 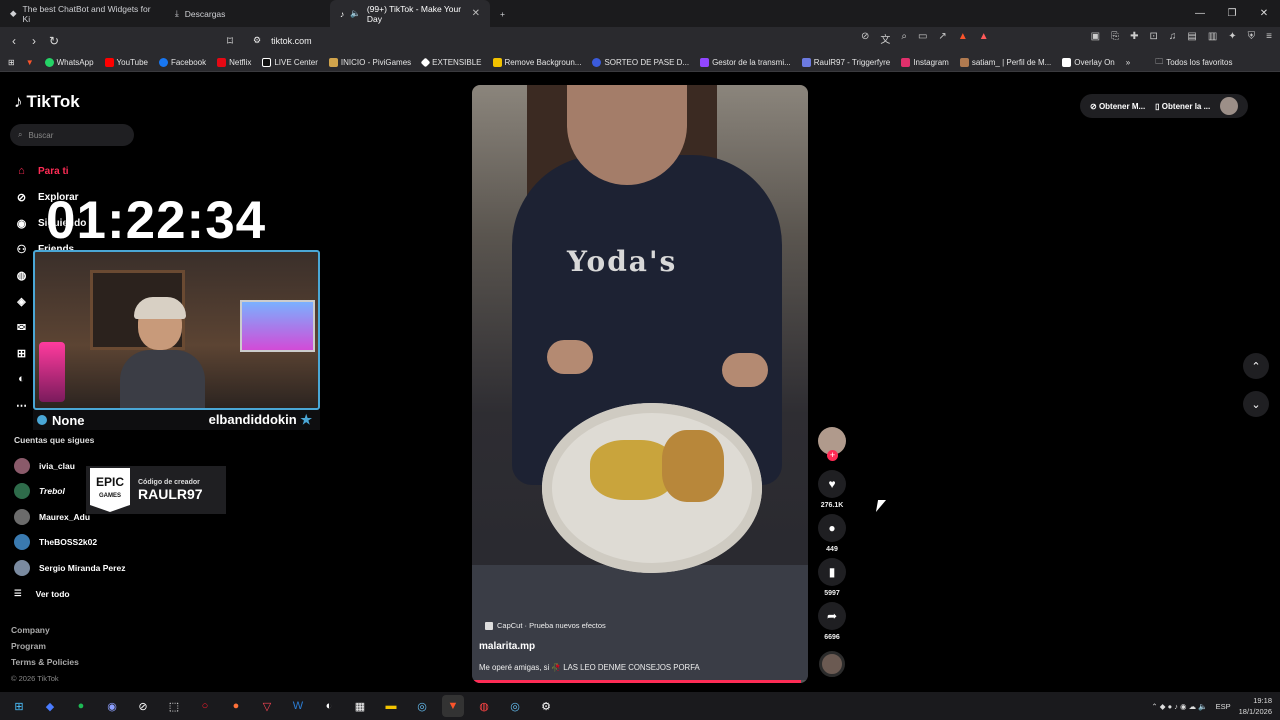 What do you see at coordinates (69, 543) in the screenshot?
I see `following-item: TheBOSS2k02` at bounding box center [69, 543].